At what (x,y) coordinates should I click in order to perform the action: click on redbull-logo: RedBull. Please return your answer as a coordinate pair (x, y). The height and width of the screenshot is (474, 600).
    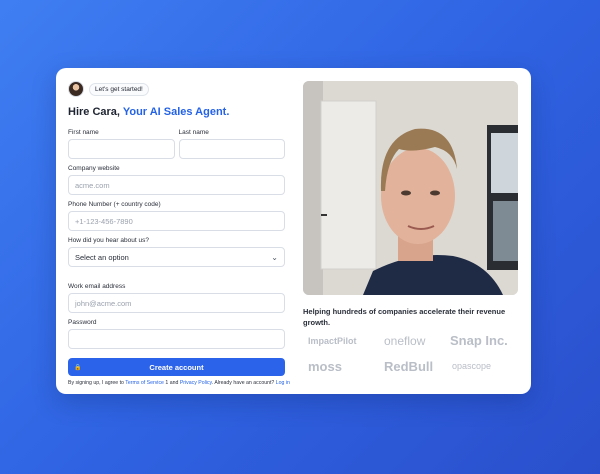
    Looking at the image, I should click on (409, 366).